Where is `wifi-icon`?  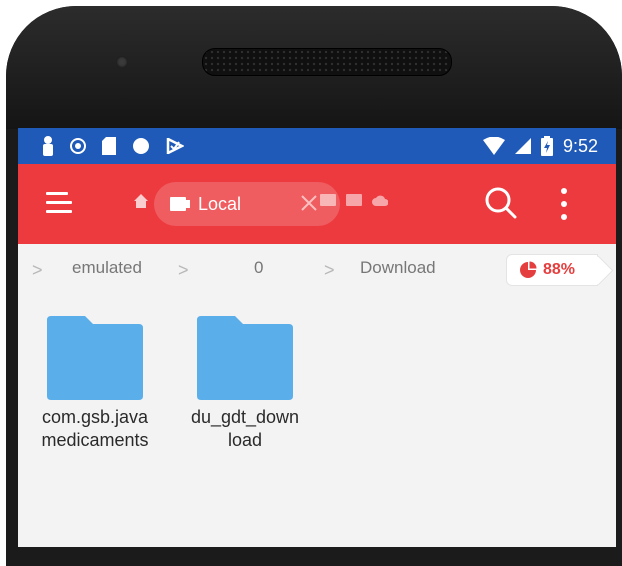 wifi-icon is located at coordinates (493, 146).